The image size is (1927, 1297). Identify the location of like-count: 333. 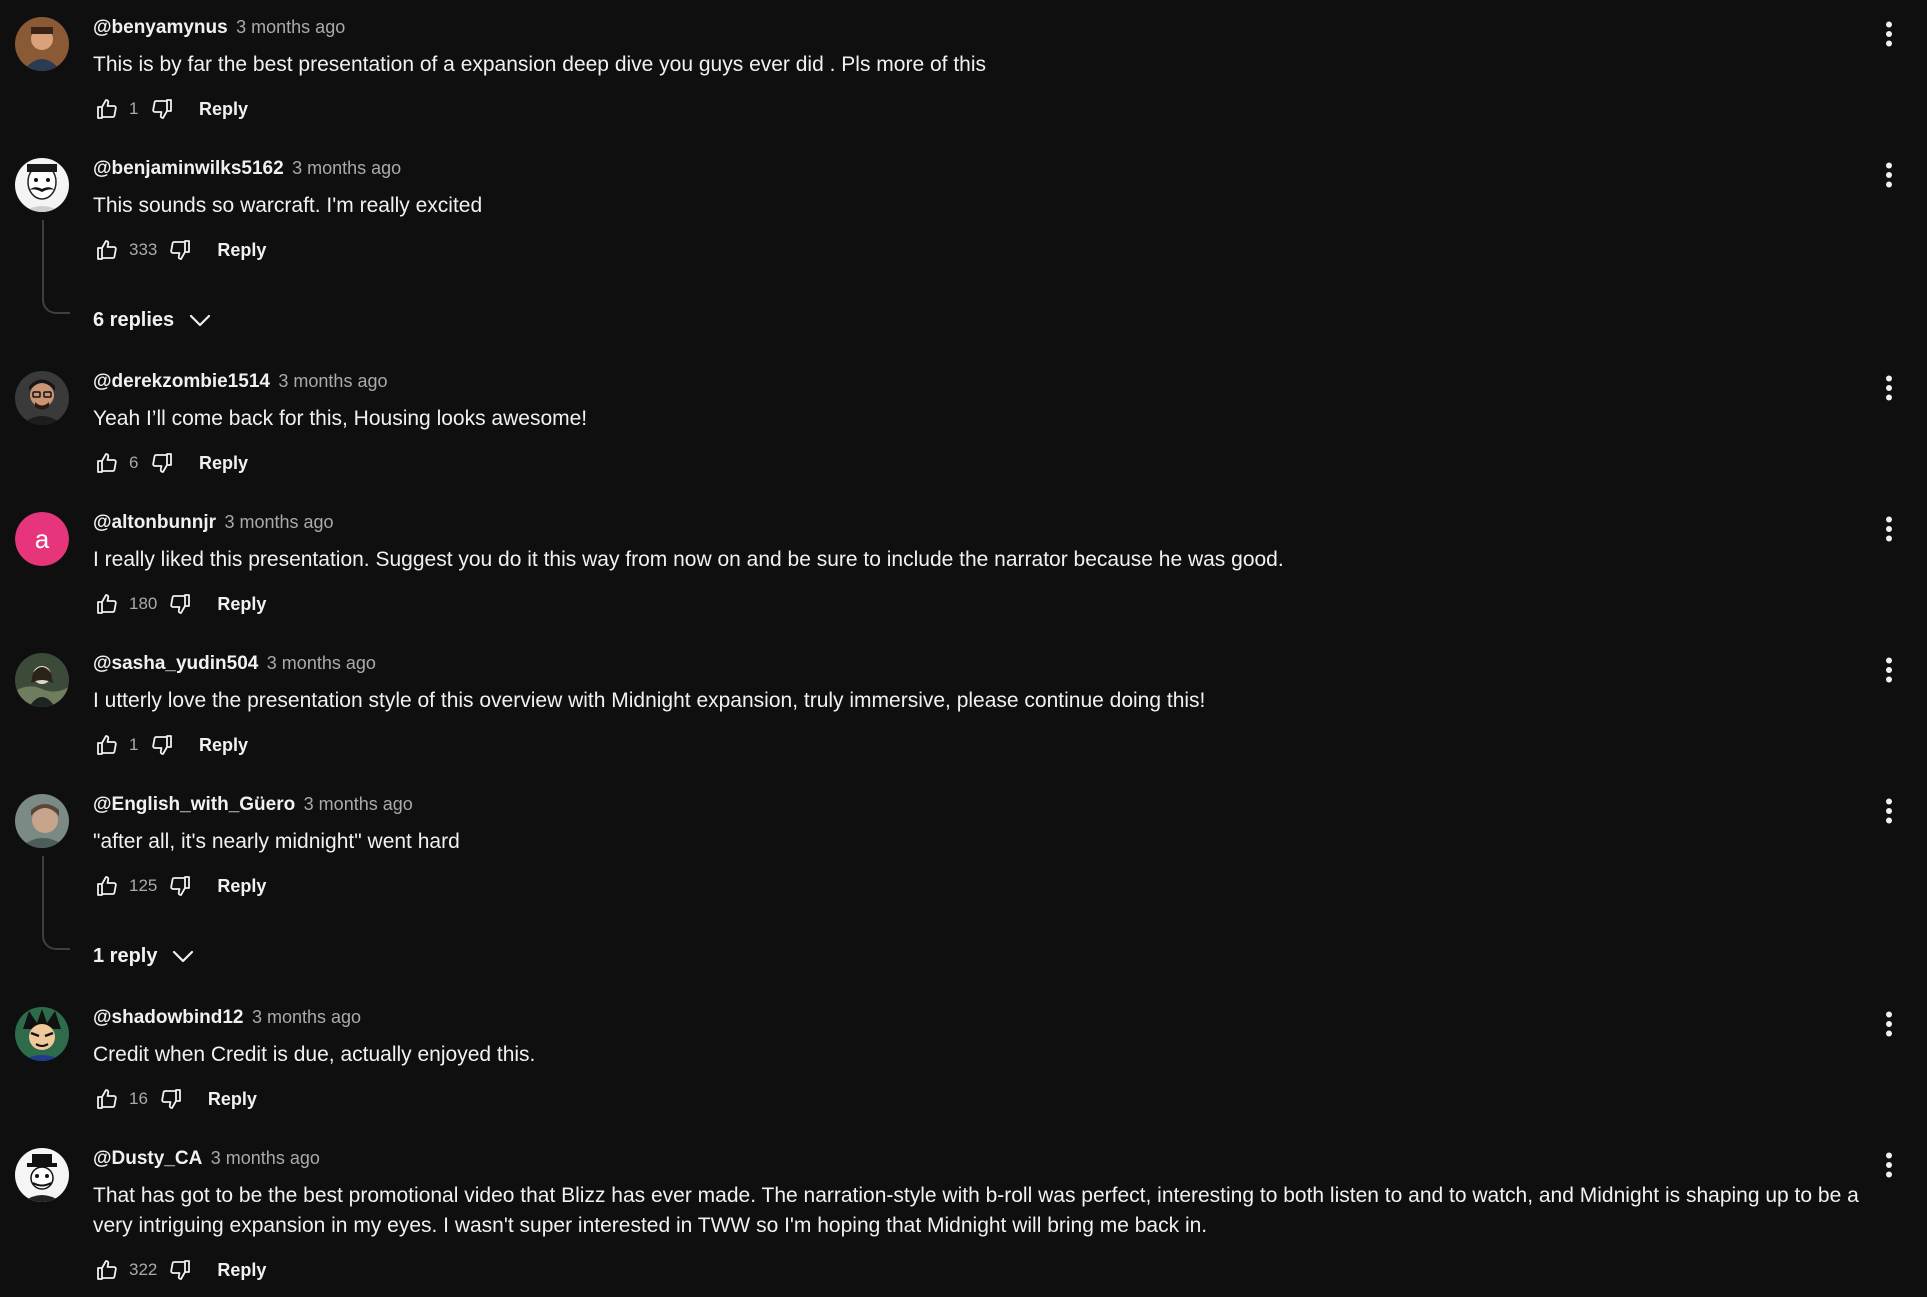
(143, 249).